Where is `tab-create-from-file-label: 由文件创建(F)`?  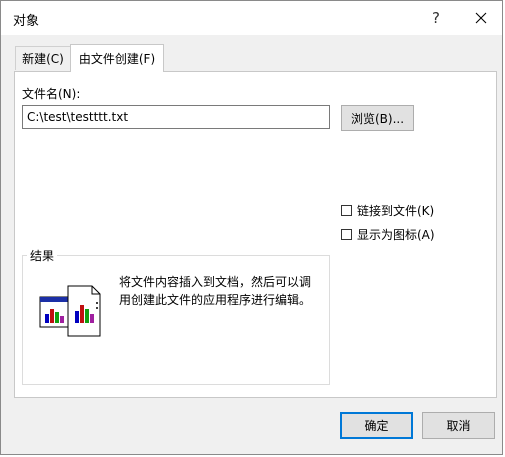
tab-create-from-file-label: 由文件创建(F) is located at coordinates (117, 59).